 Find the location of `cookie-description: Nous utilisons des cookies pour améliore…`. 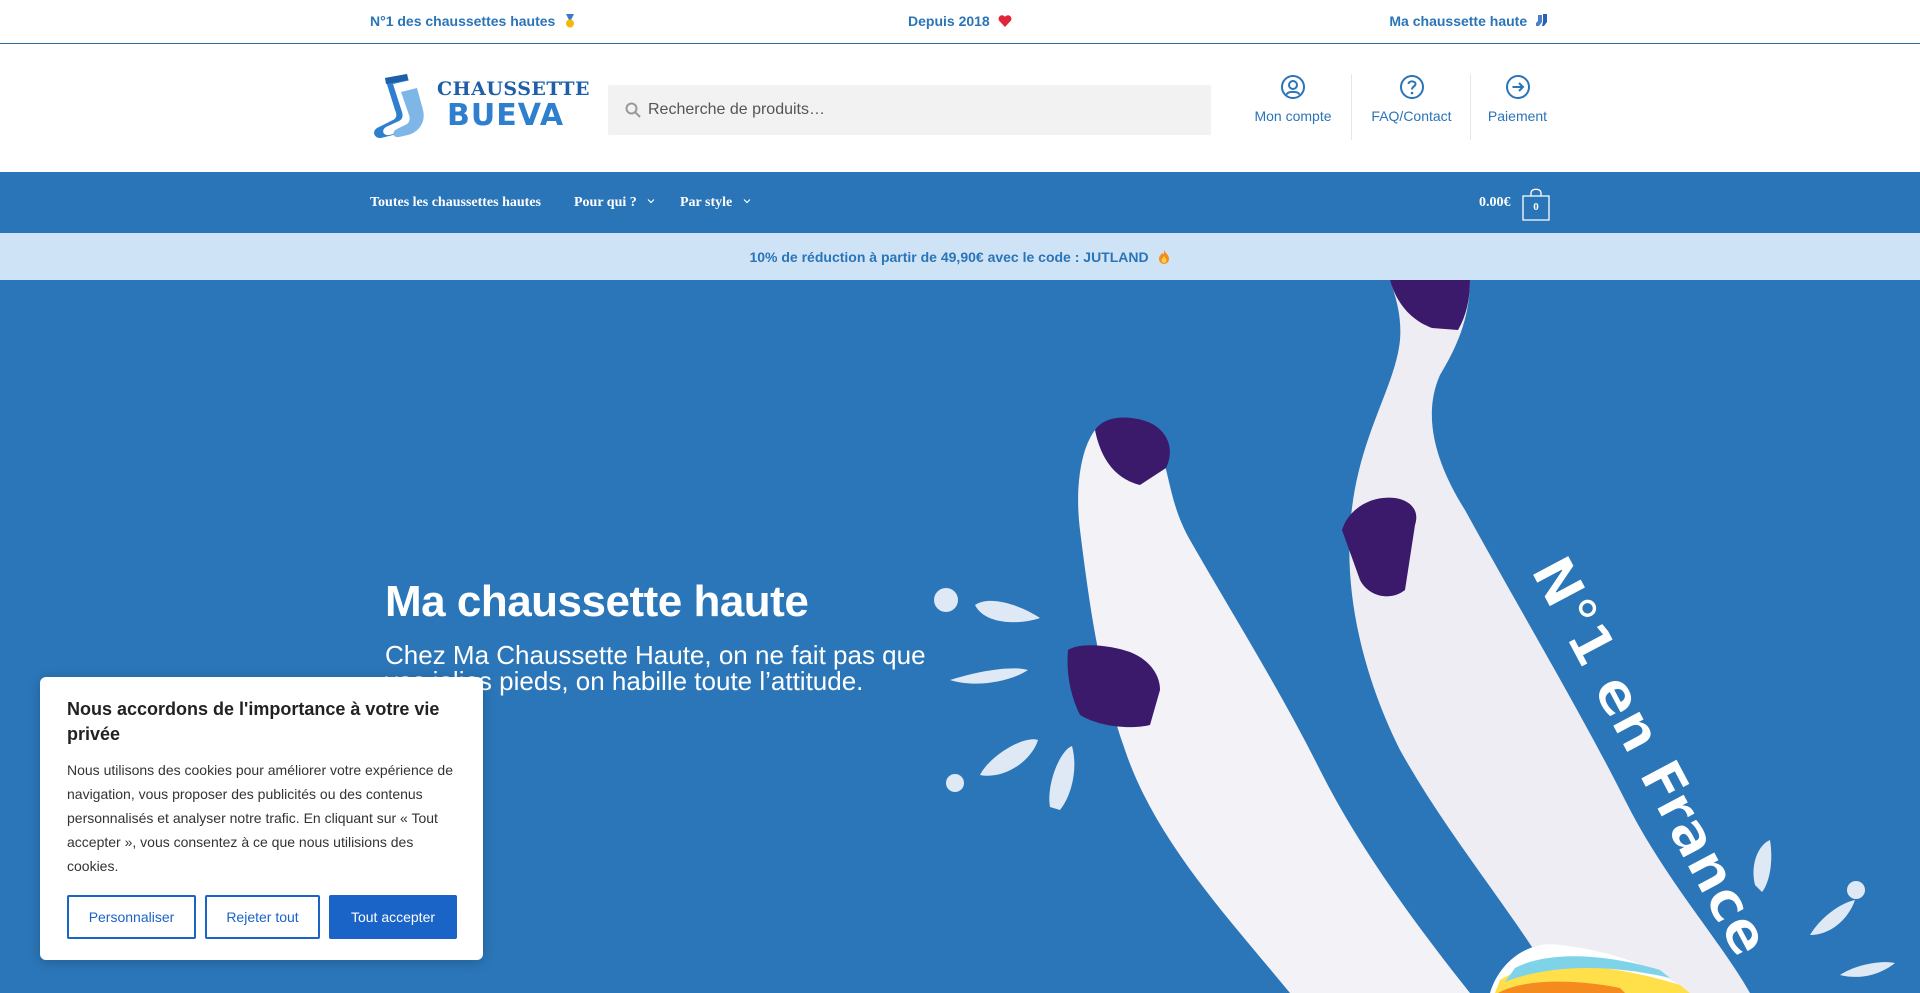

cookie-description: Nous utilisons des cookies pour améliore… is located at coordinates (260, 818).